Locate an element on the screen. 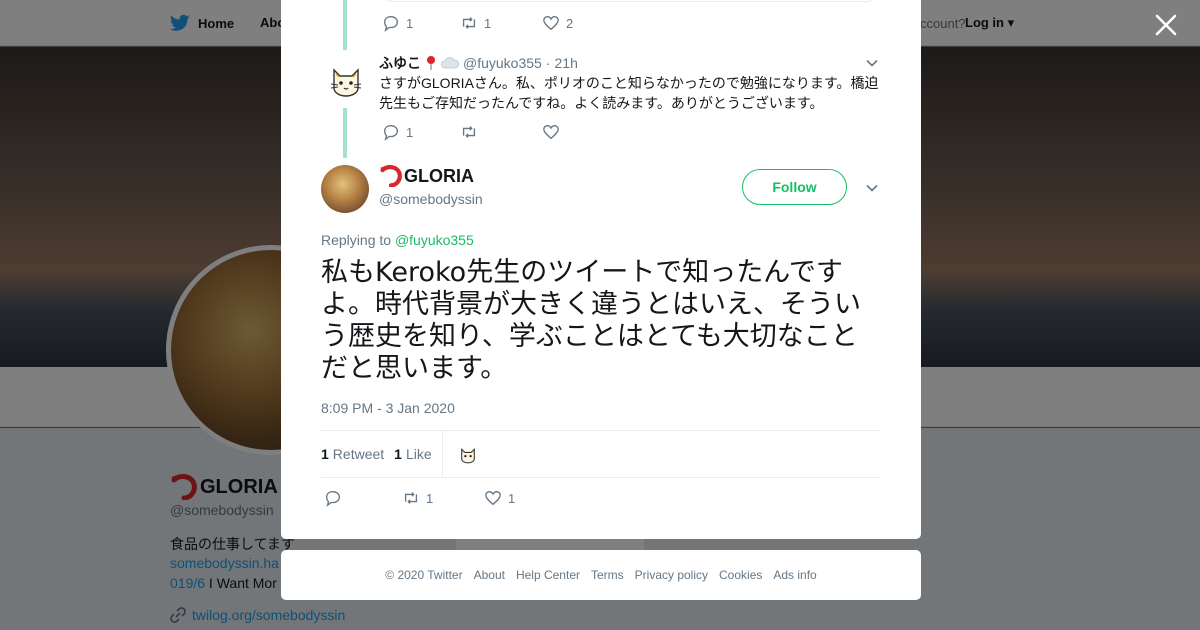 This screenshot has height=630, width=1200. prev-tweet-actions: 1 1 2 is located at coordinates (477, 23).